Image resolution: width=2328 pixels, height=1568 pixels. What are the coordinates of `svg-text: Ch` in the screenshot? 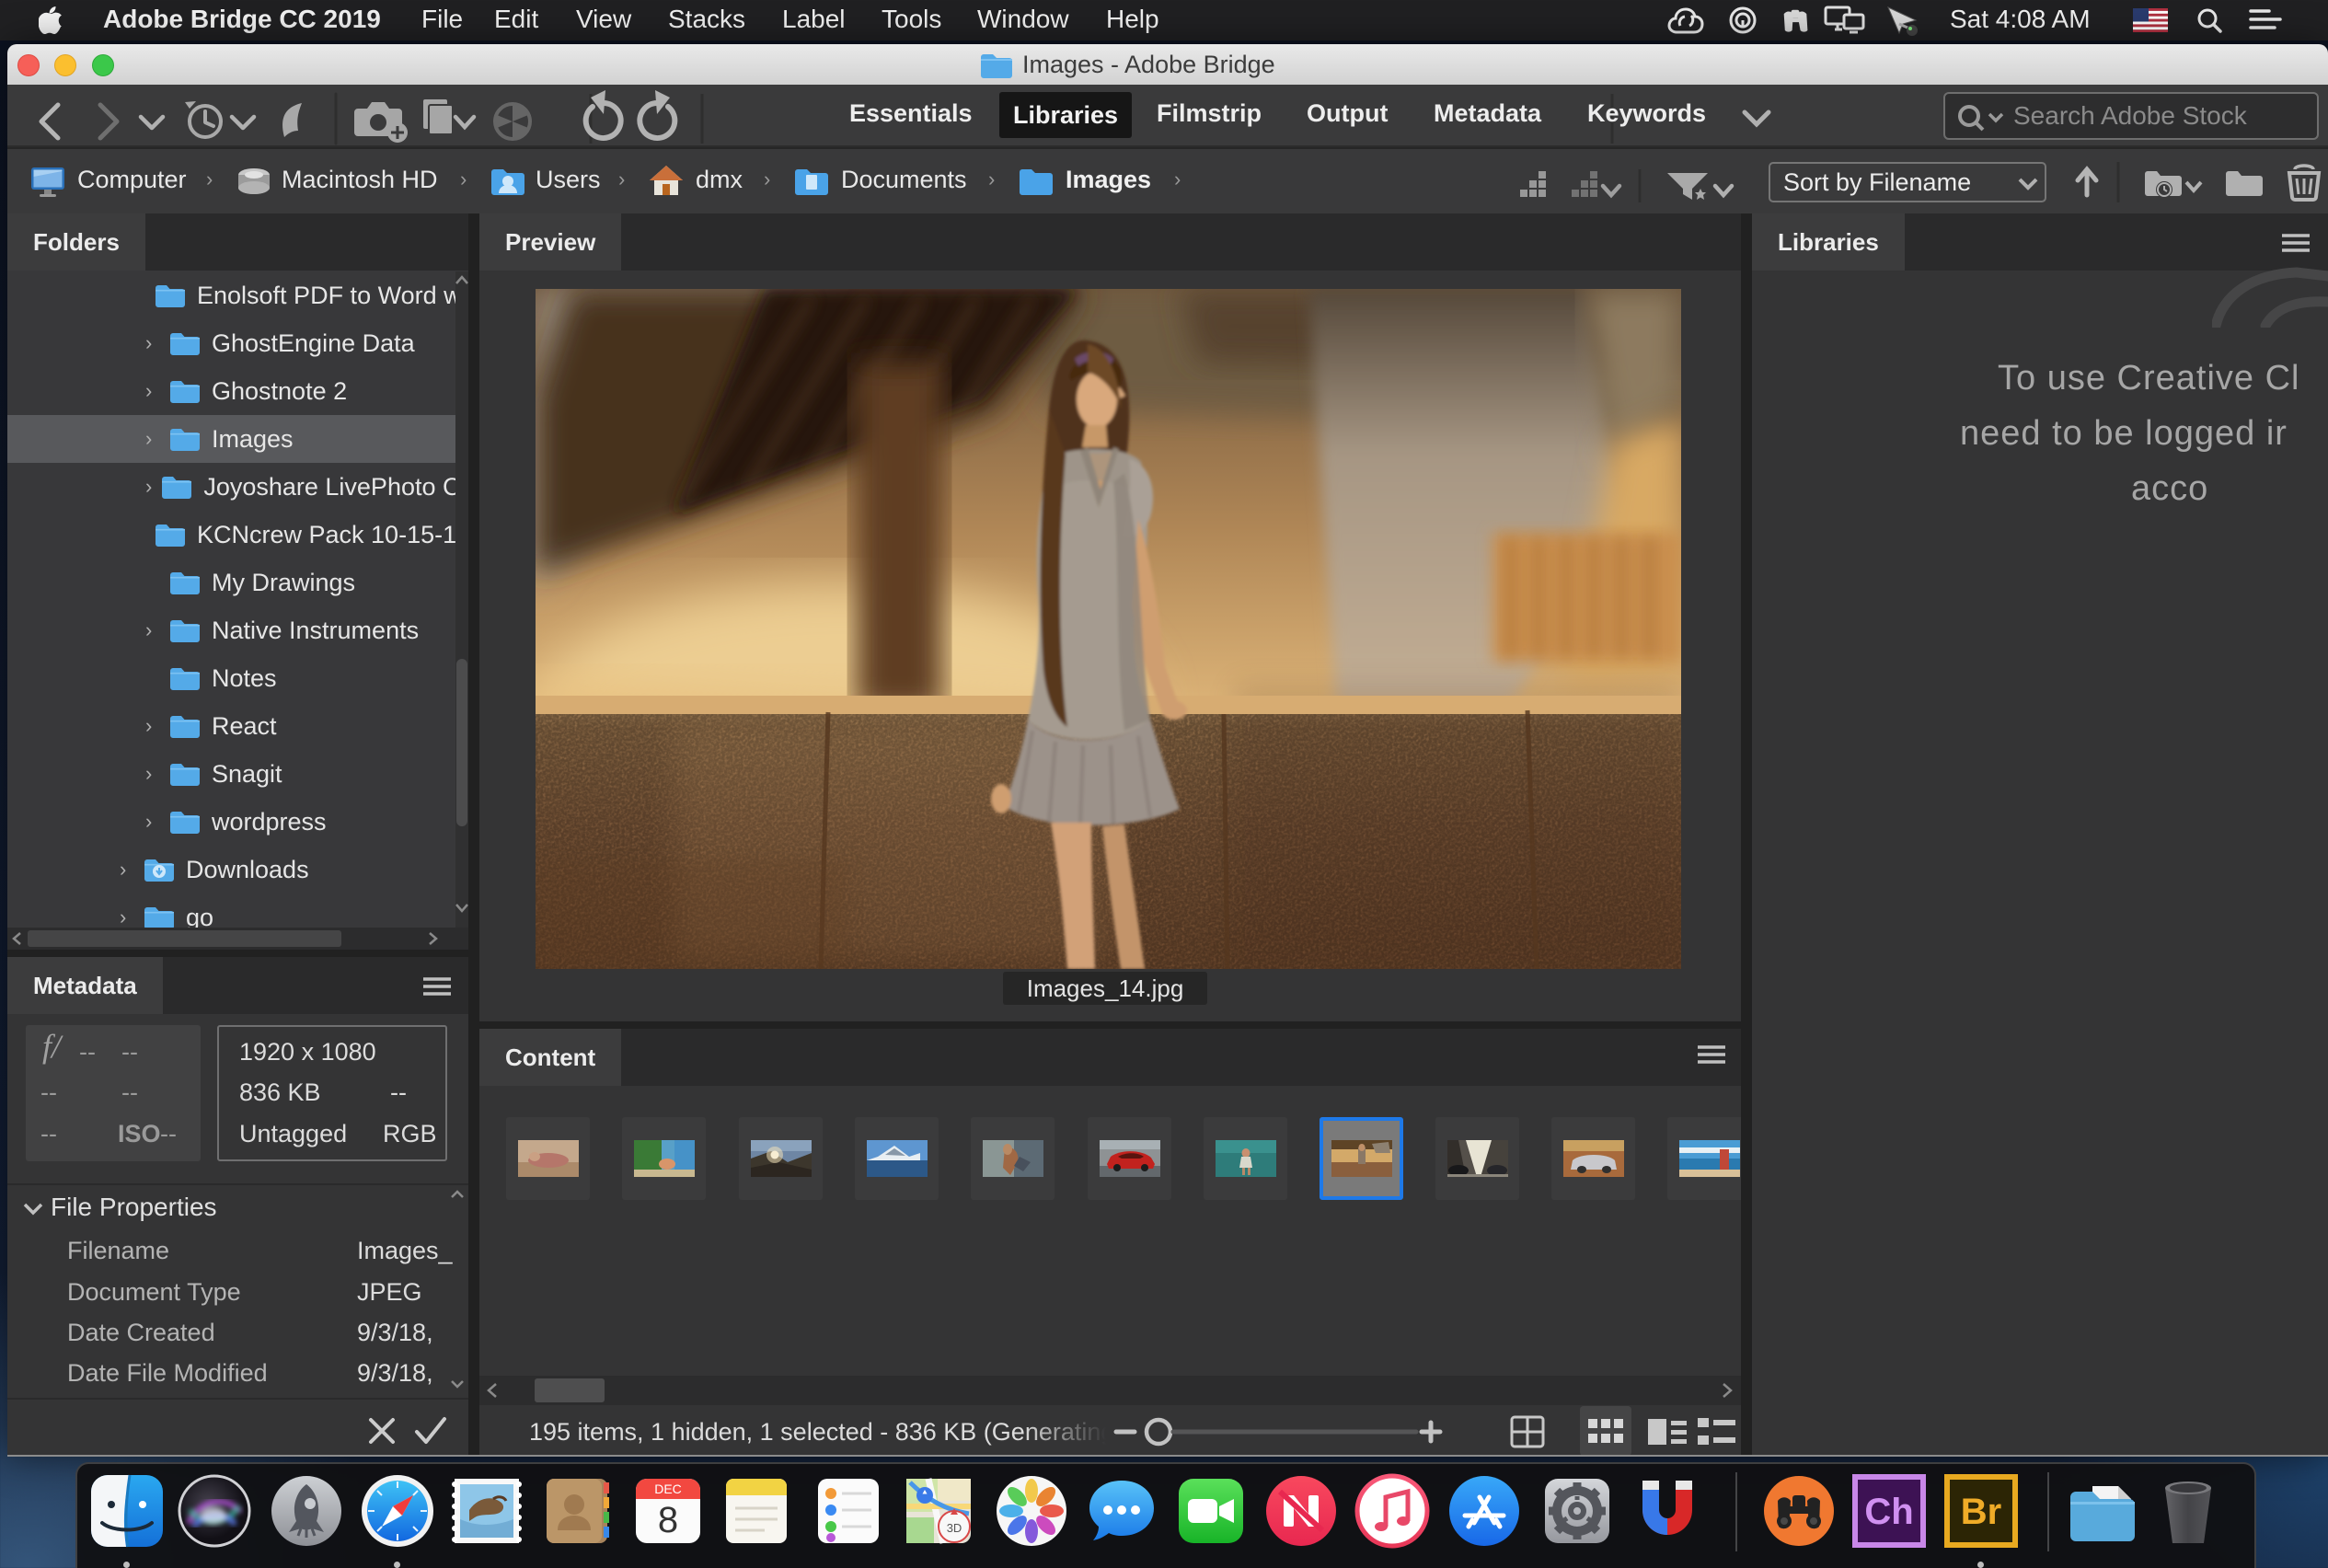 It's located at (1888, 1512).